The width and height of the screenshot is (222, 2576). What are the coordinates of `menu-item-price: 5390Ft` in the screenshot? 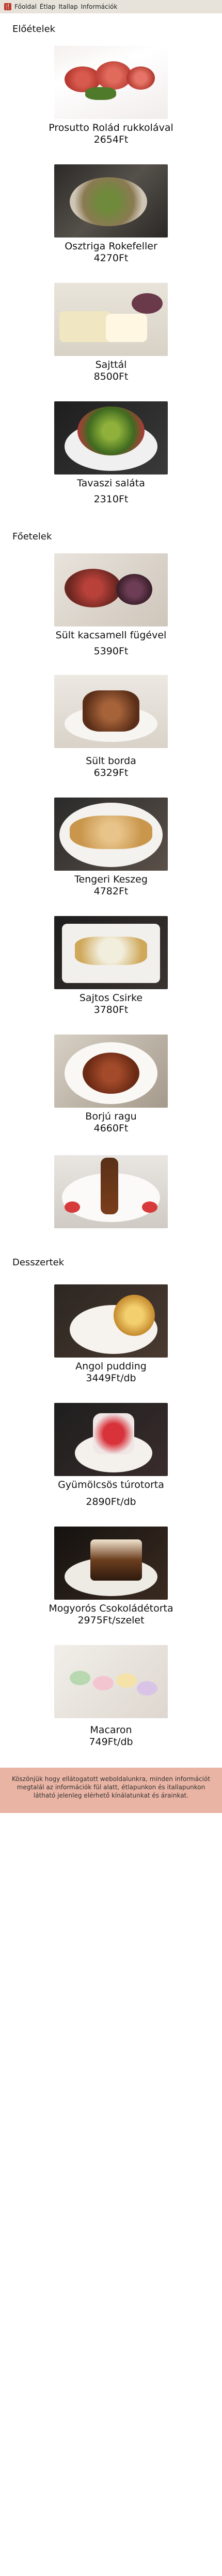 It's located at (111, 652).